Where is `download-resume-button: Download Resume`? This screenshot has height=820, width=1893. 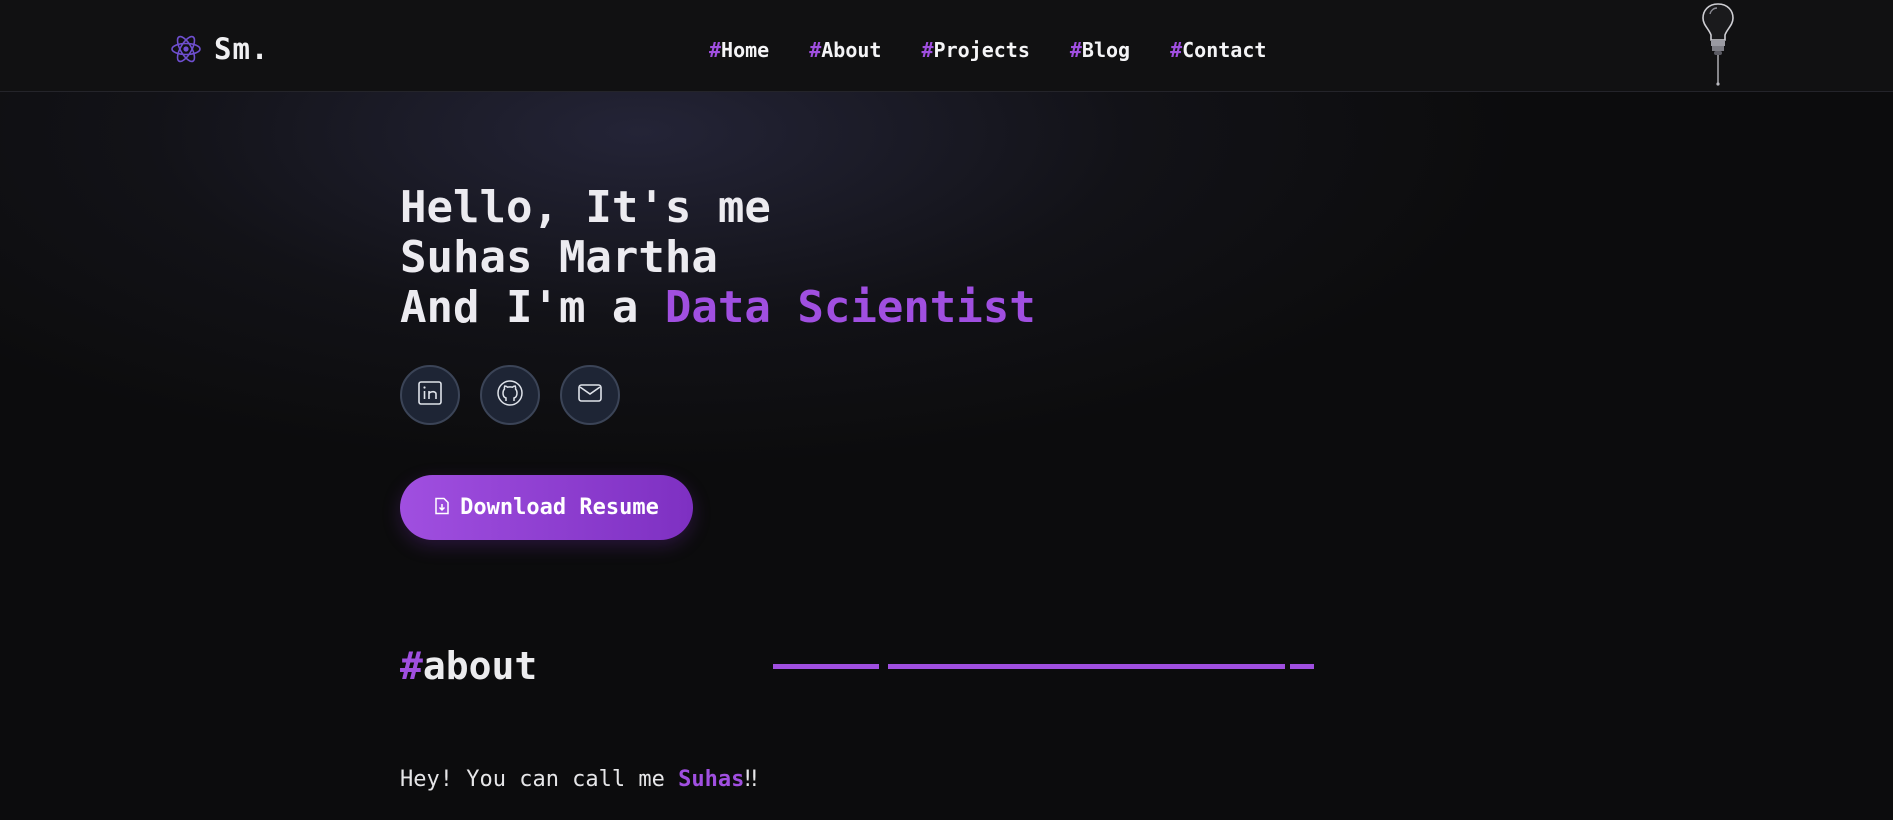
download-resume-button: Download Resume is located at coordinates (546, 507).